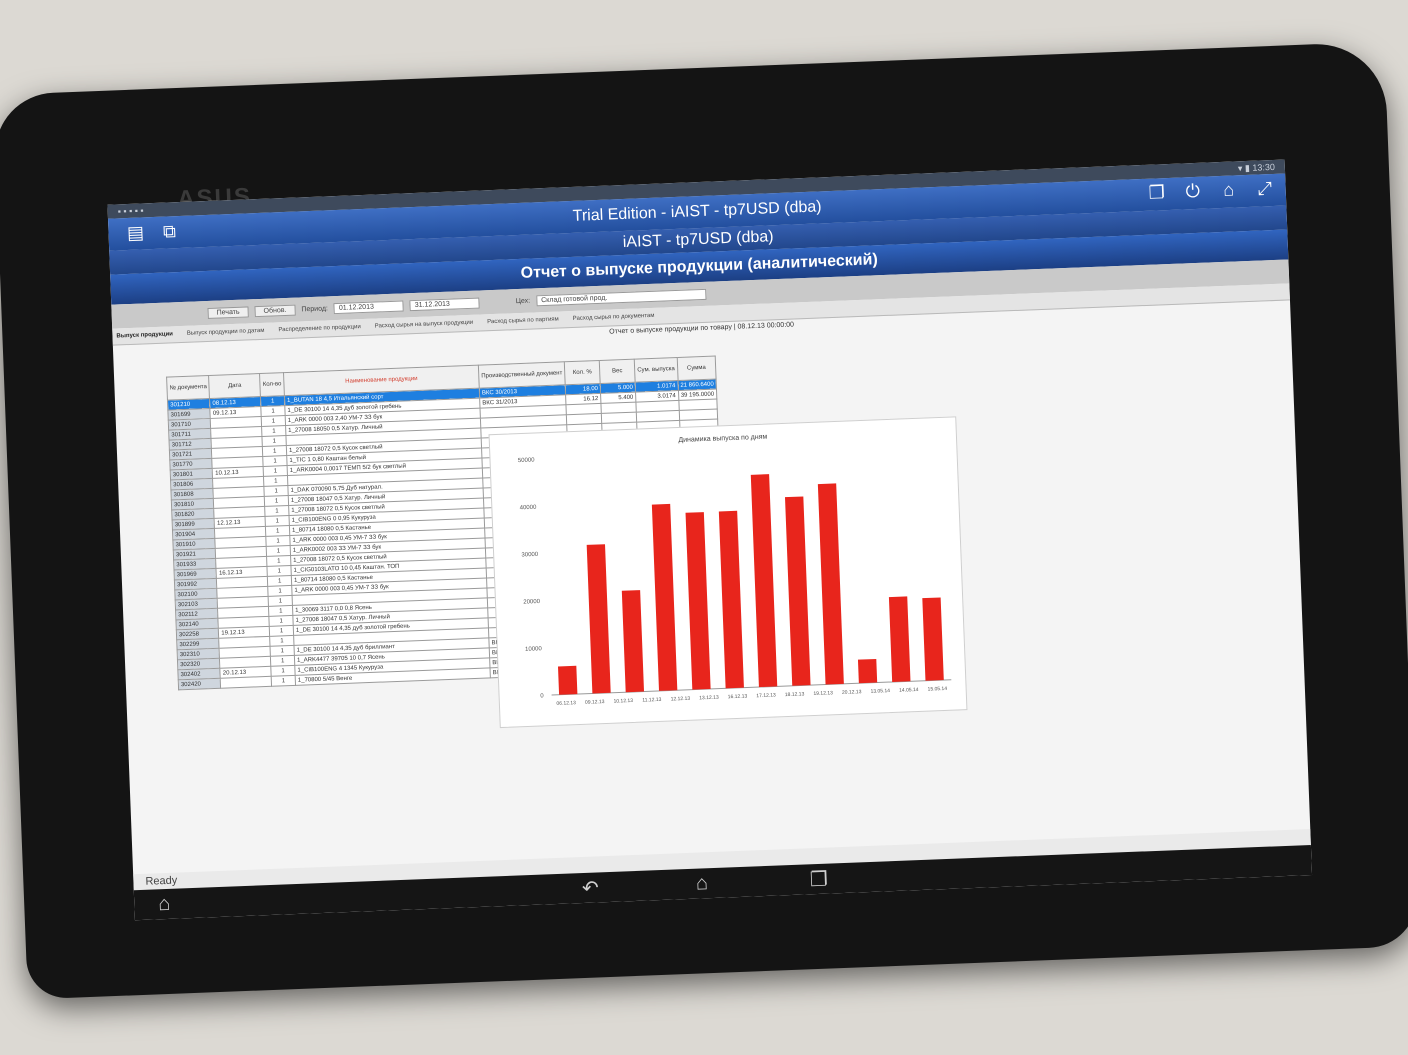  Describe the element at coordinates (696, 368) in the screenshot. I see `col-sum: Сумма` at that location.